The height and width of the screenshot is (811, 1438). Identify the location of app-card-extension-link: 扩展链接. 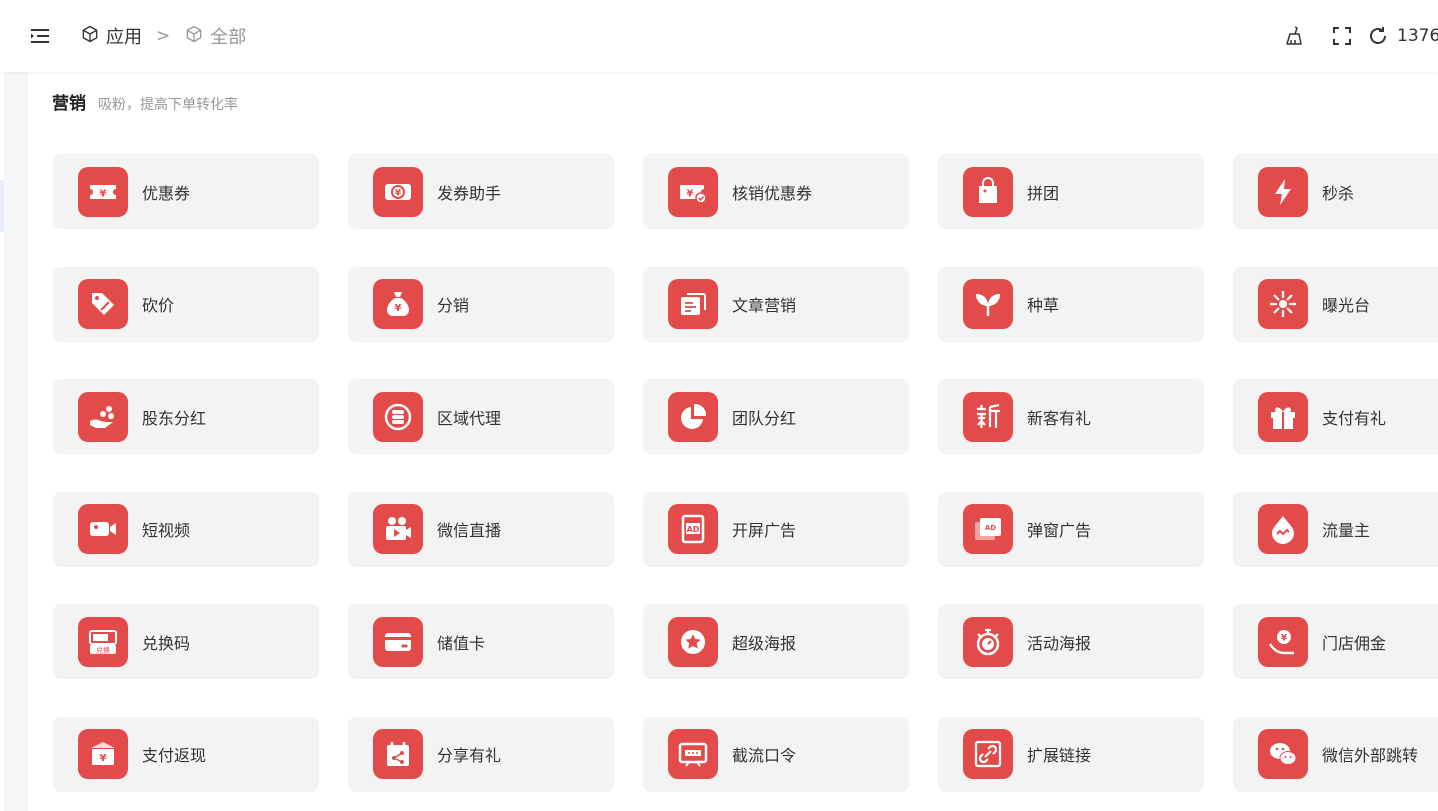
(1071, 754).